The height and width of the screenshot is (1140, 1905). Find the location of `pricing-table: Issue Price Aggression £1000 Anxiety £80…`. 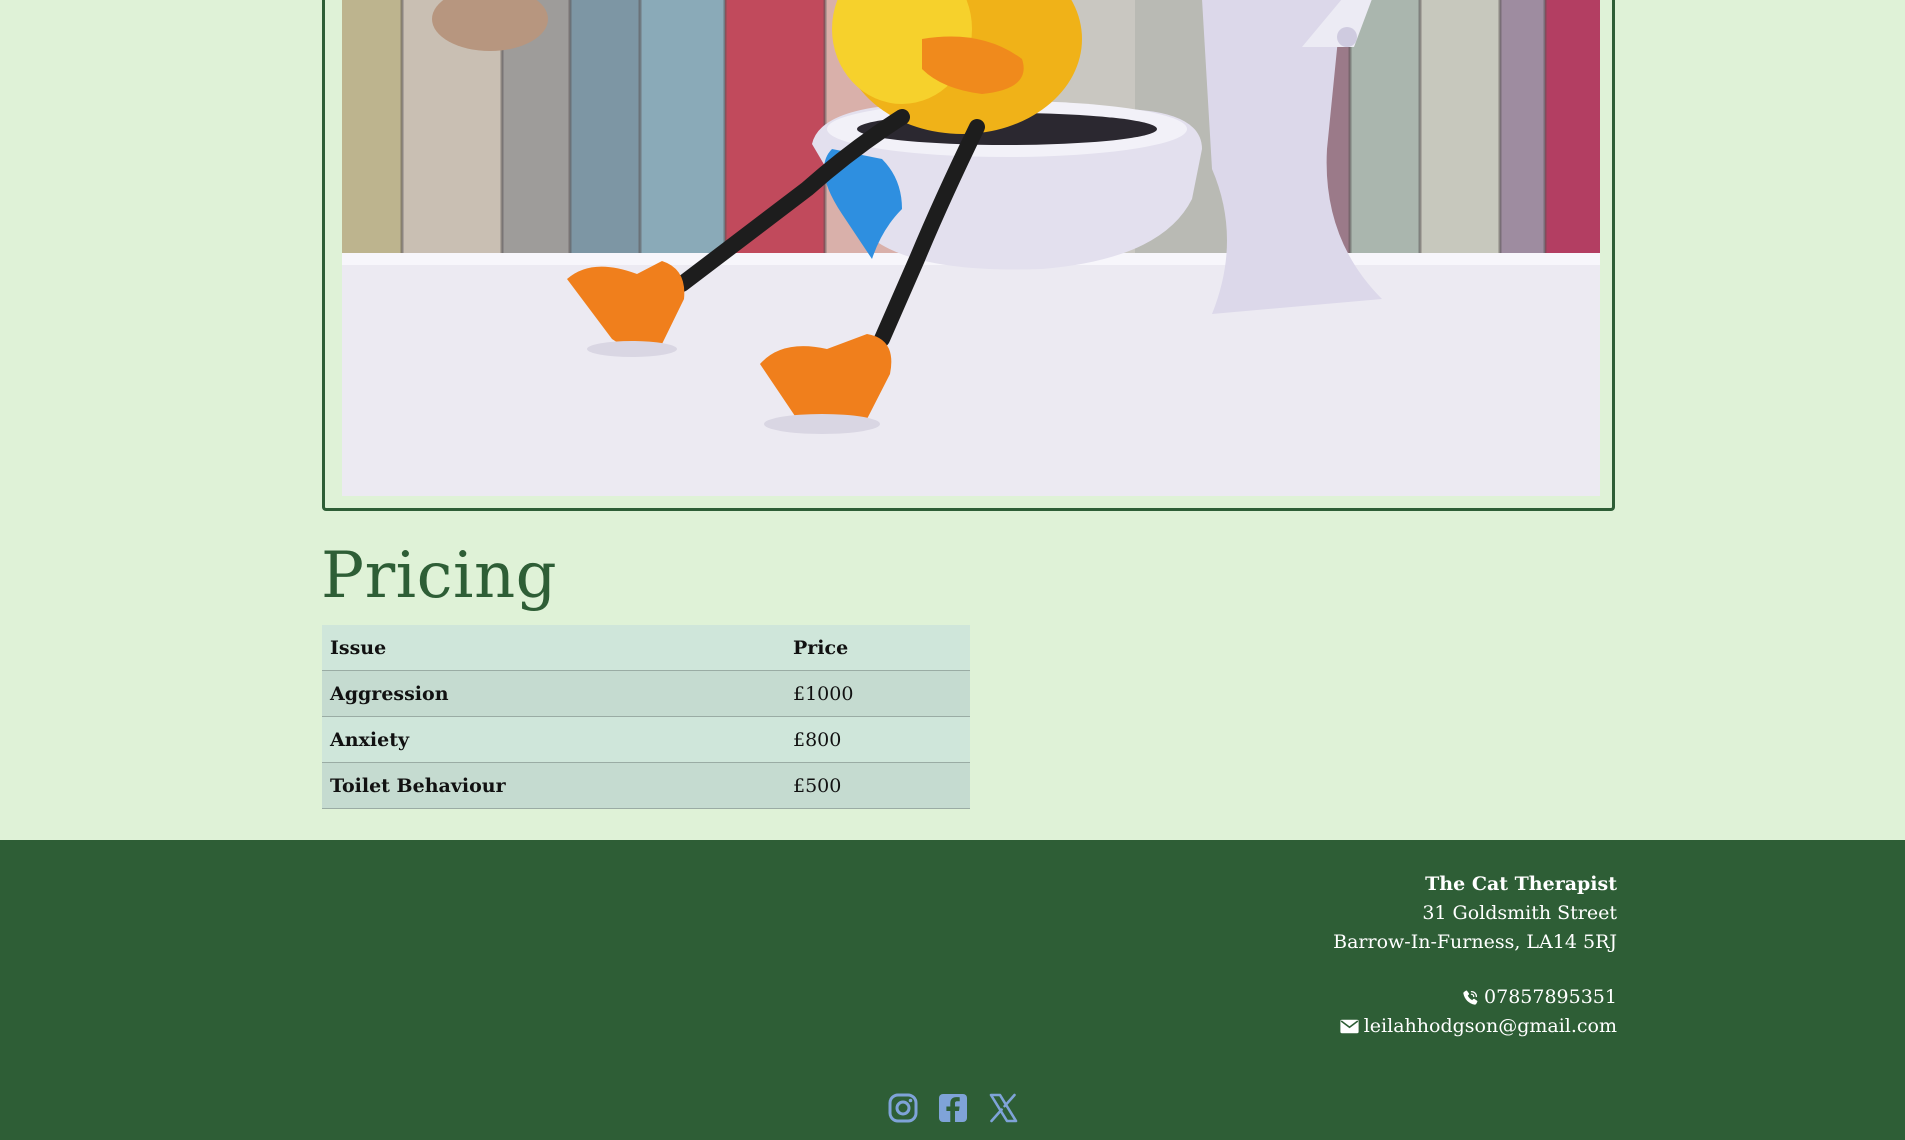

pricing-table: Issue Price Aggression £1000 Anxiety £80… is located at coordinates (646, 717).